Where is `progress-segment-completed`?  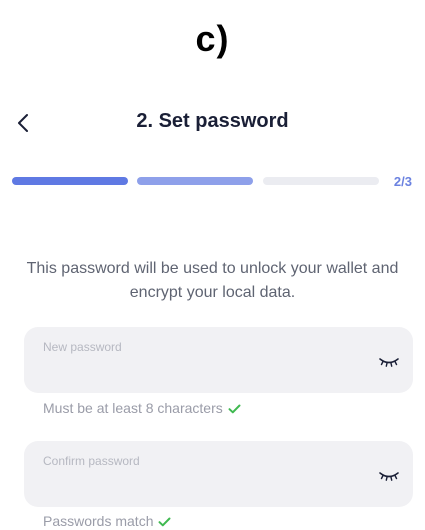 progress-segment-completed is located at coordinates (70, 181).